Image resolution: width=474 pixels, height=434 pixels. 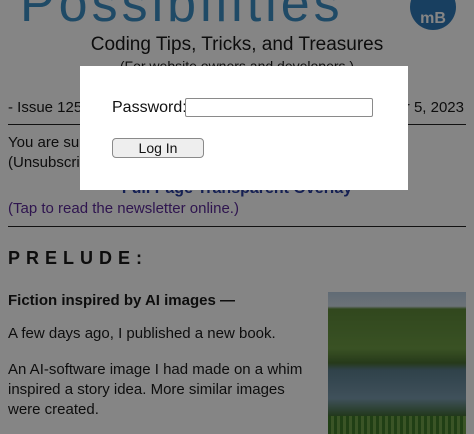 I want to click on password-input, so click(x=279, y=107).